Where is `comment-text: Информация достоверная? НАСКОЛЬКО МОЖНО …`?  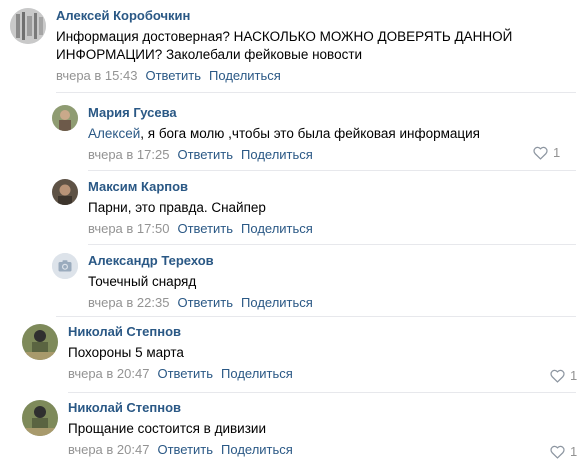
comment-text: Информация достоверная? НАСКОЛЬКО МОЖНО … is located at coordinates (284, 45).